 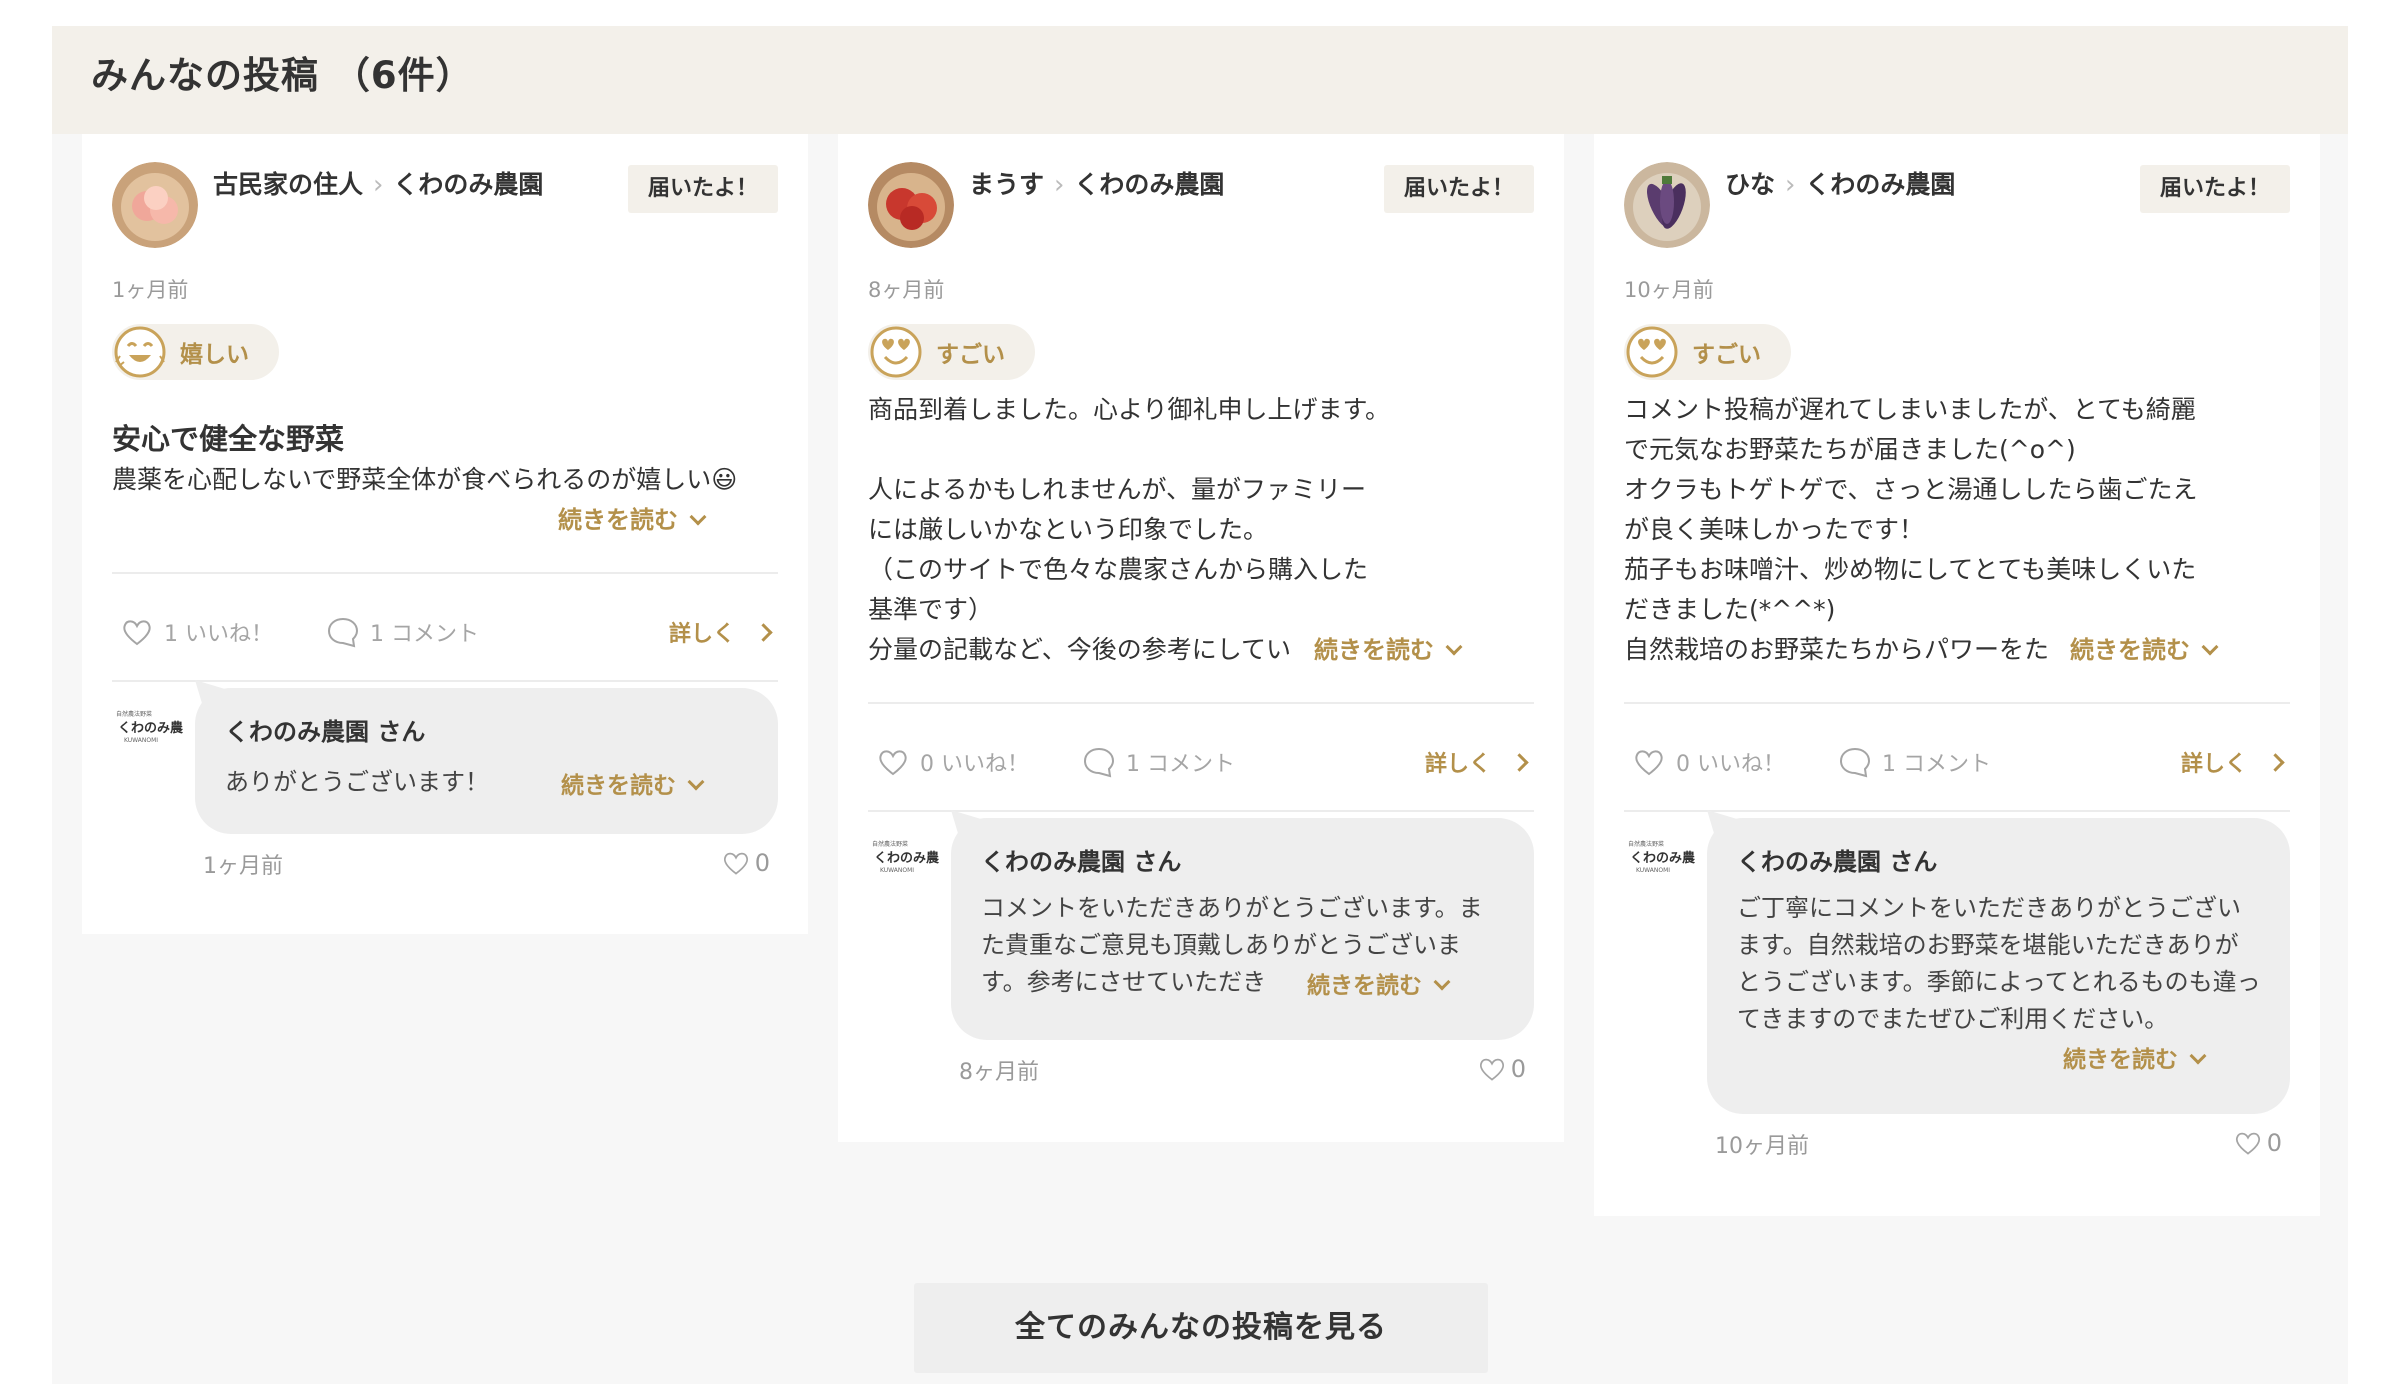 What do you see at coordinates (896, 352) in the screenshot?
I see `heart-eyes-face-icon` at bounding box center [896, 352].